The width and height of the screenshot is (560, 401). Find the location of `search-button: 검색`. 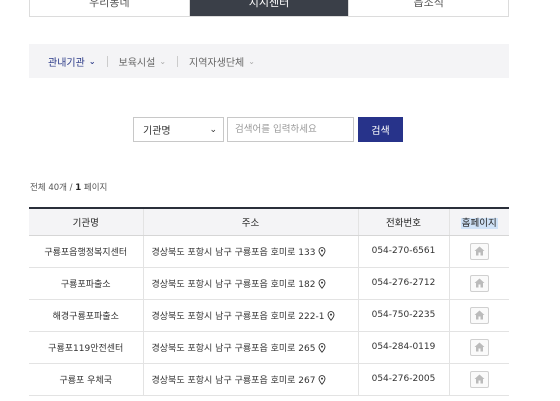

search-button: 검색 is located at coordinates (380, 129).